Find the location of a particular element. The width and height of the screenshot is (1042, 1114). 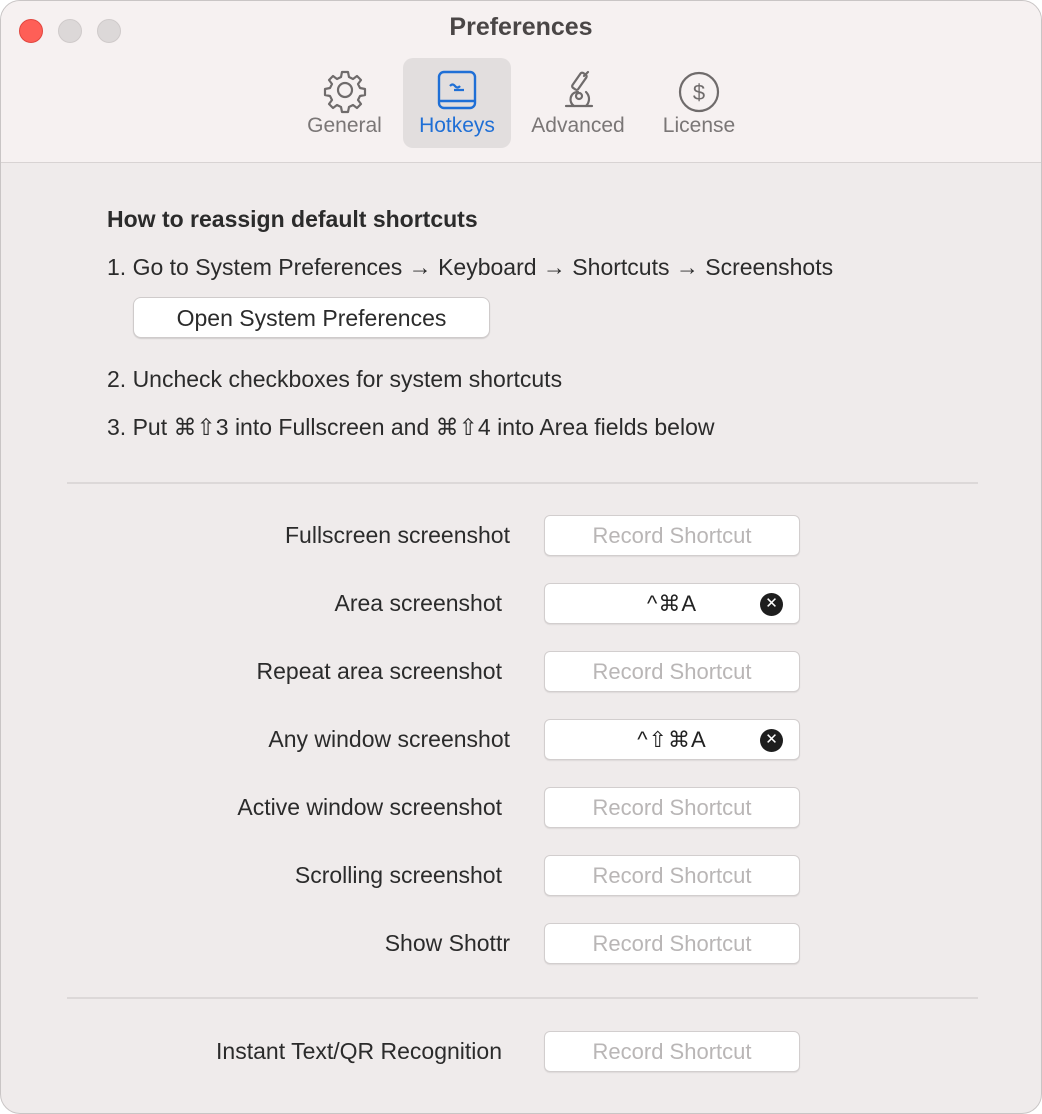

shortcut-recorder-show-shottr: Record Shortcut is located at coordinates (672, 943).